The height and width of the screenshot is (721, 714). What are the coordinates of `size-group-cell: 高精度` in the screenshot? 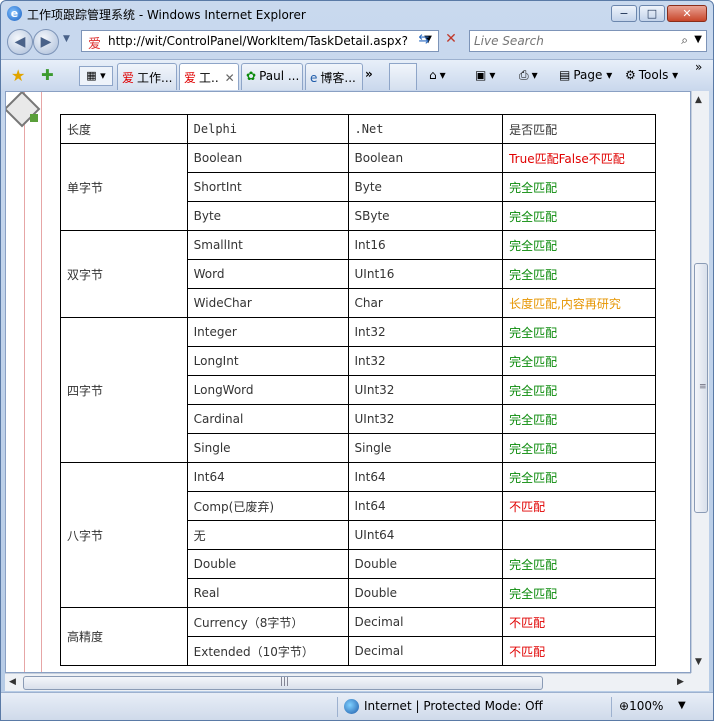 It's located at (124, 636).